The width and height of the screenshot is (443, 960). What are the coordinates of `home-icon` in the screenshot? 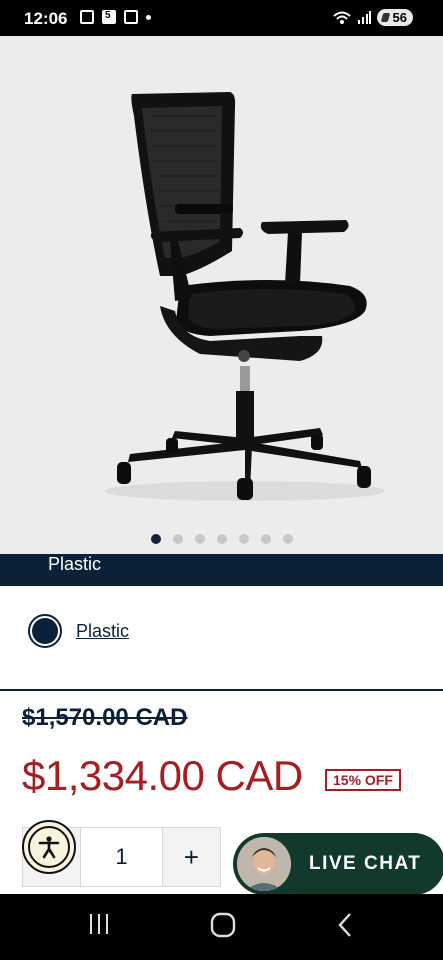 It's located at (223, 927).